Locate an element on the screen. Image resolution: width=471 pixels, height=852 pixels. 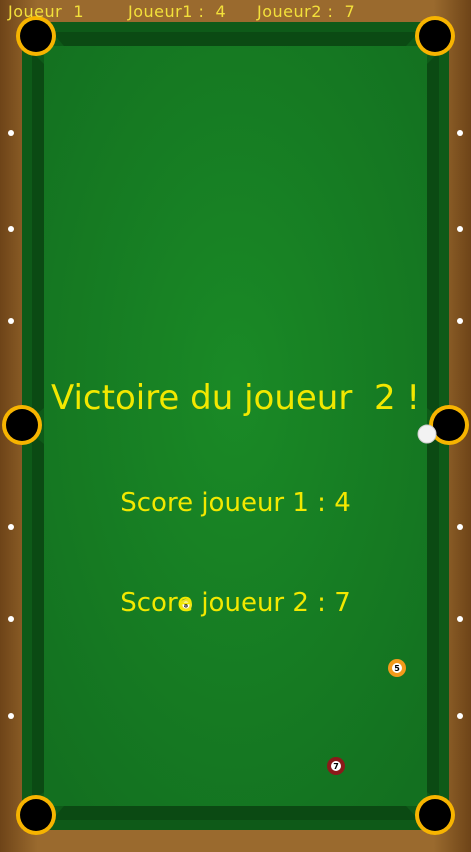
cushion-top is located at coordinates (235, 39).